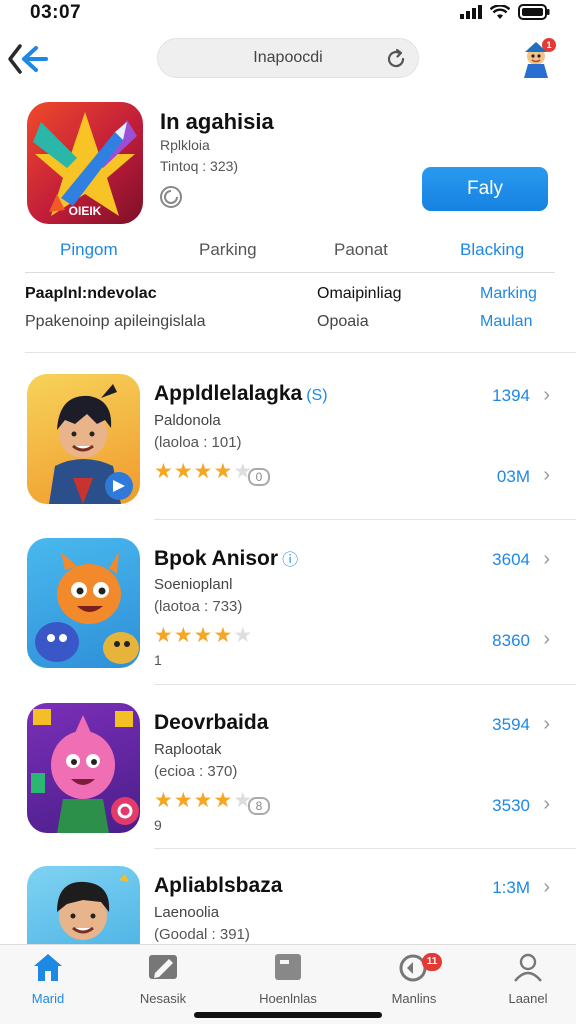  What do you see at coordinates (87, 608) in the screenshot?
I see `monster-characters-icon` at bounding box center [87, 608].